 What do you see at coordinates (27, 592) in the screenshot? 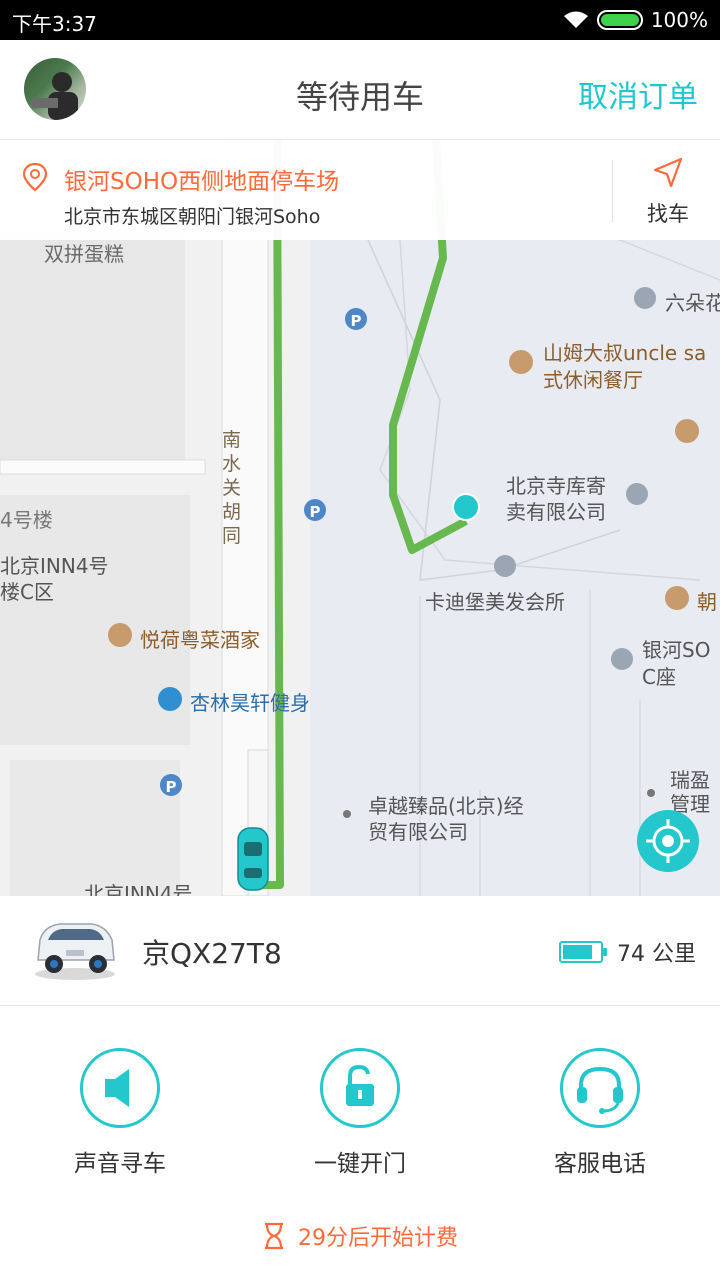
I see `map-label: 楼C区` at bounding box center [27, 592].